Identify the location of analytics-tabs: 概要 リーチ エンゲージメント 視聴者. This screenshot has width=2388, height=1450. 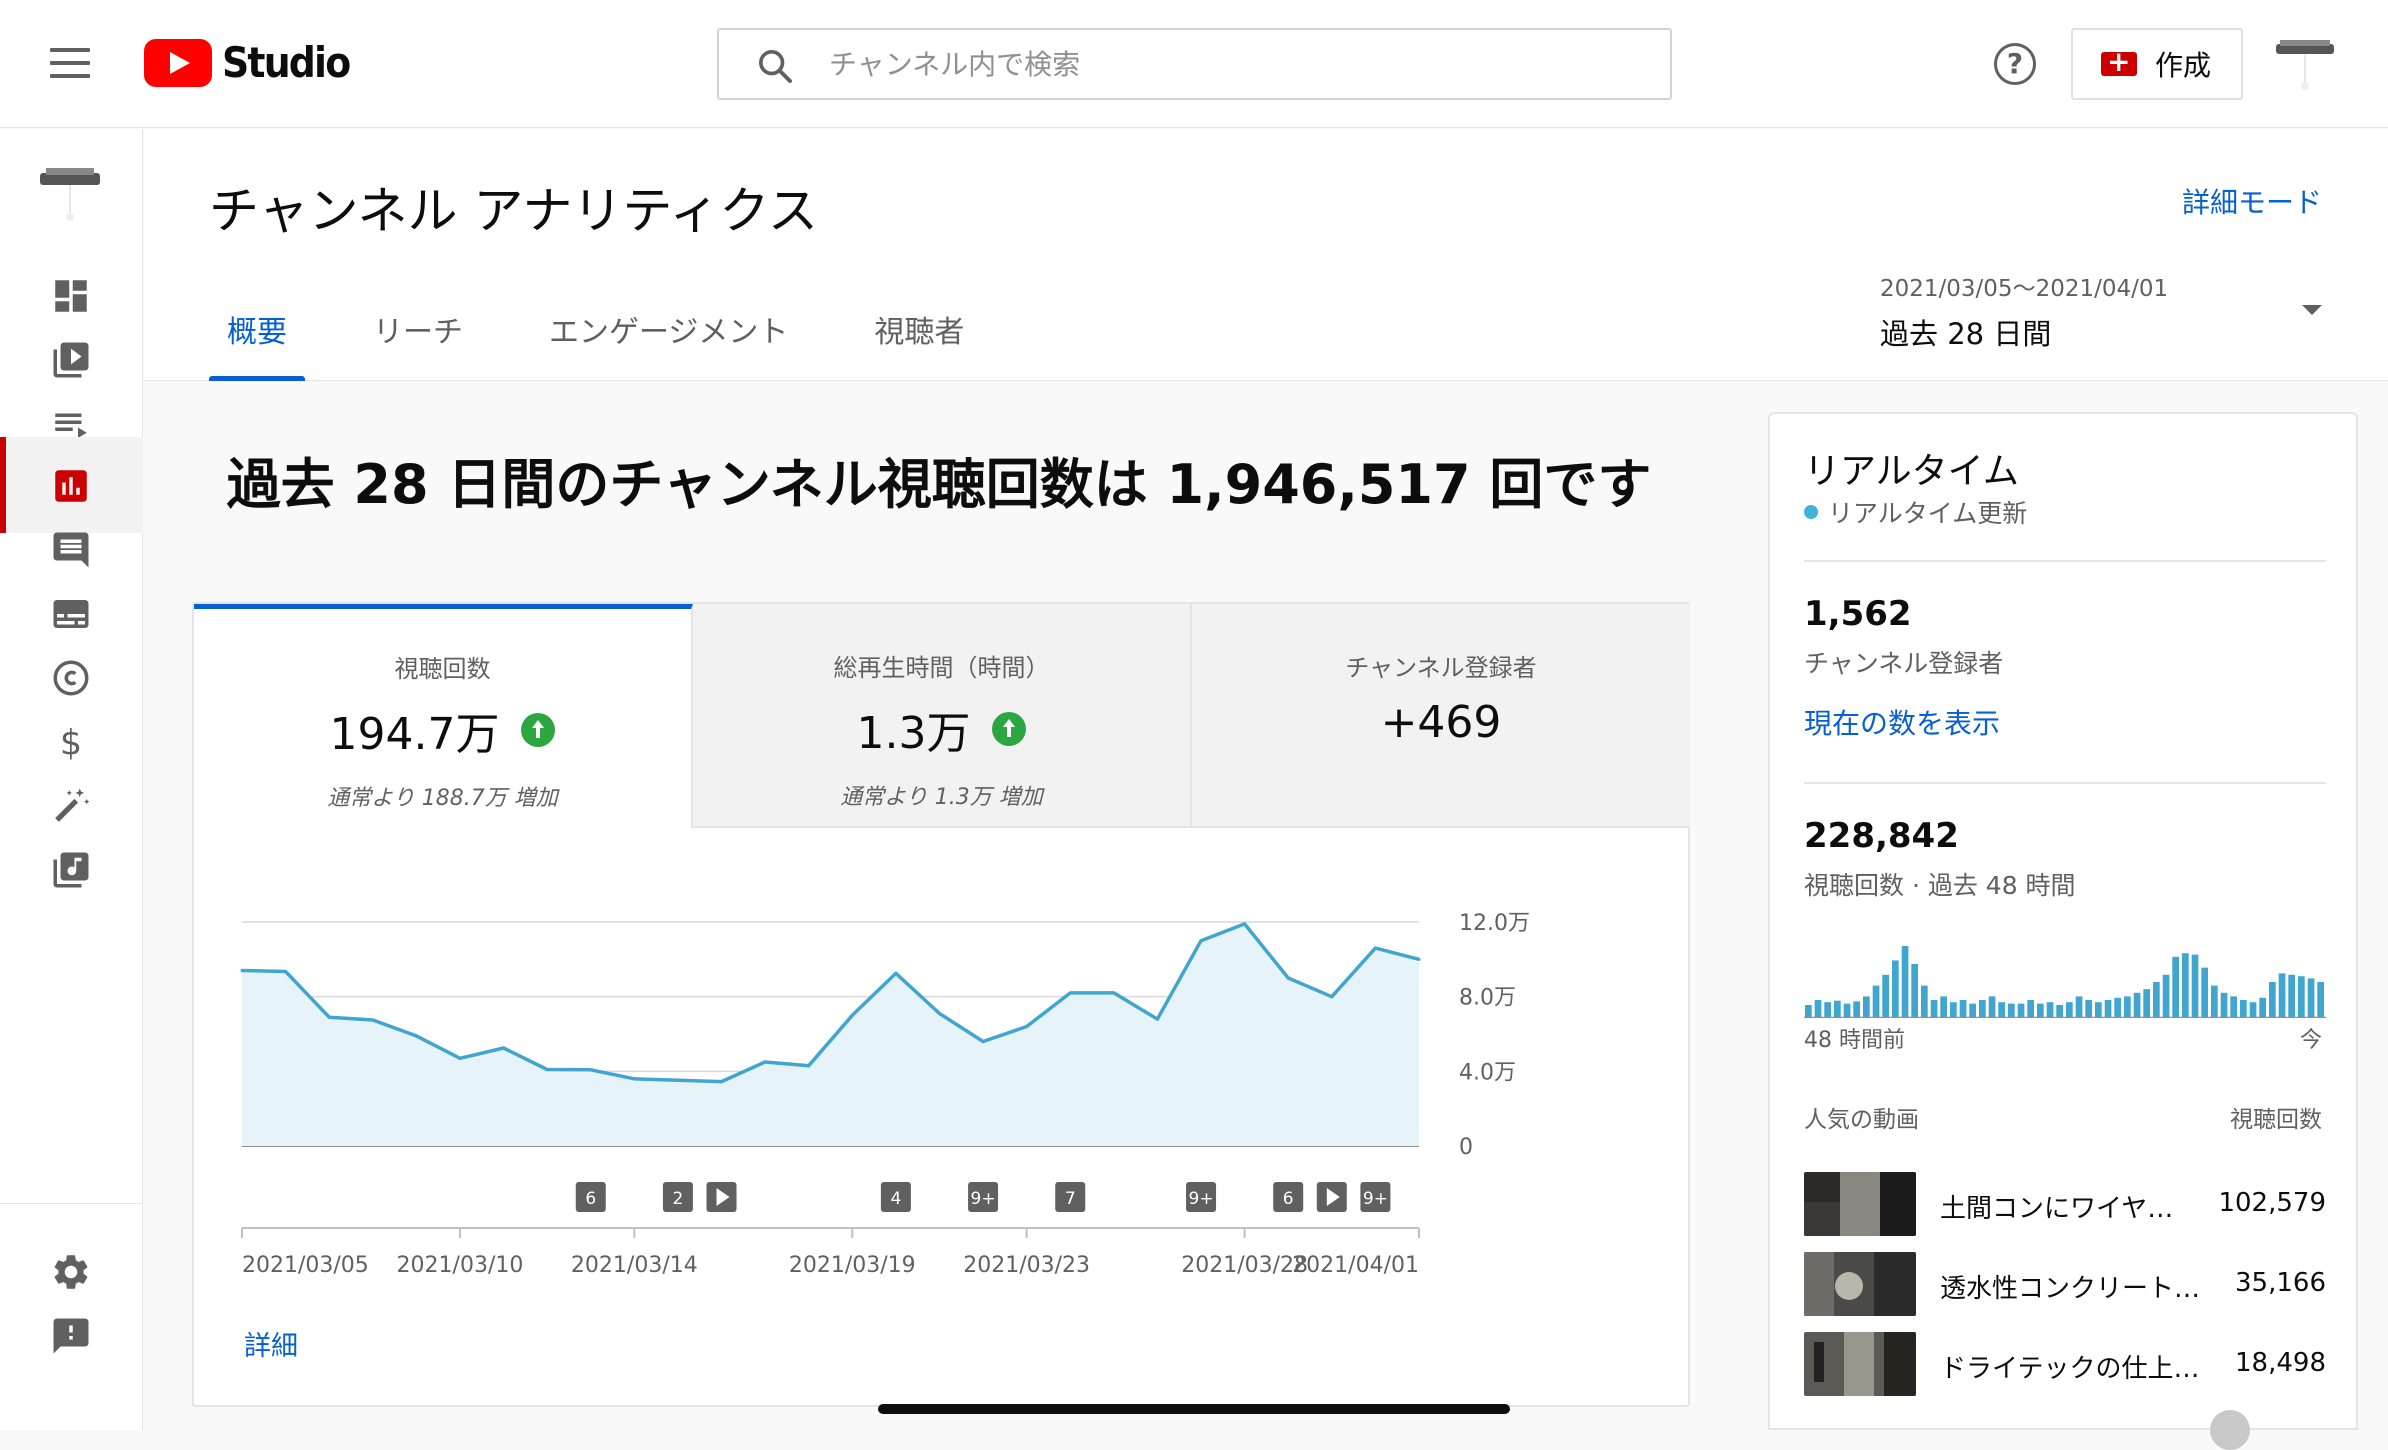
(620, 344).